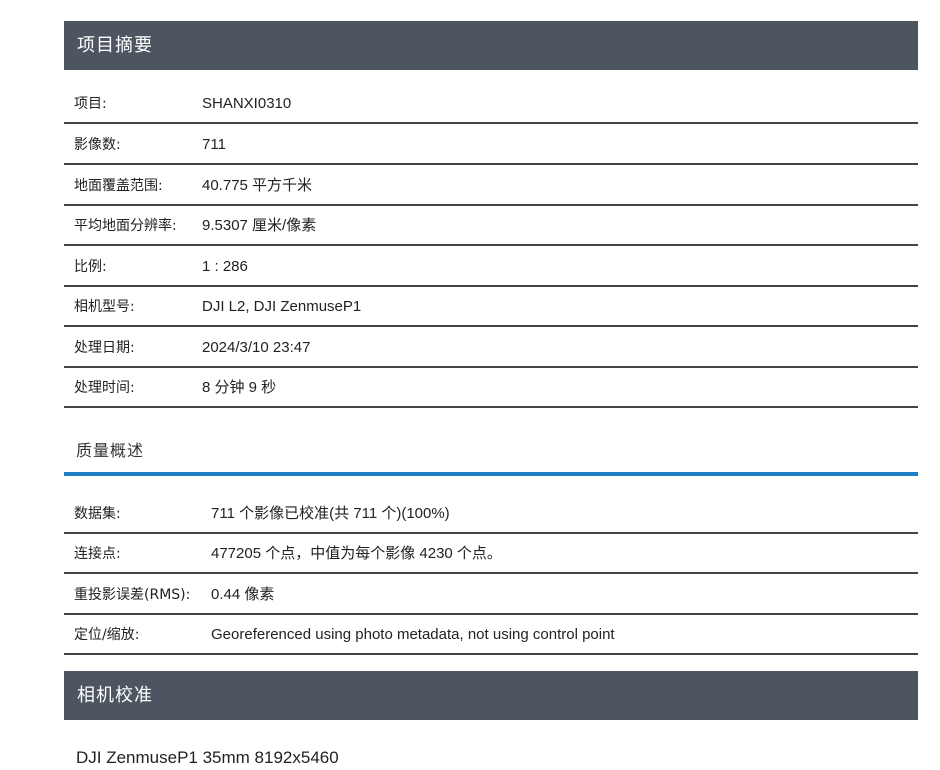 The image size is (940, 770). I want to click on summary-row-processing-time: 处理时间: 8 分钟 9 秒, so click(491, 388).